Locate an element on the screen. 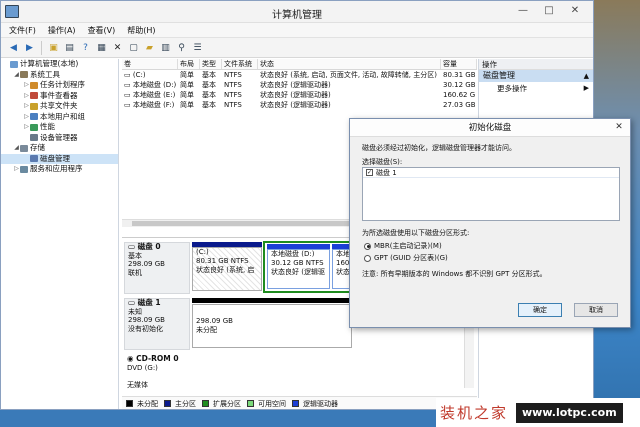 Image resolution: width=640 pixels, height=427 pixels. volume-name: (C:) is located at coordinates (139, 75).